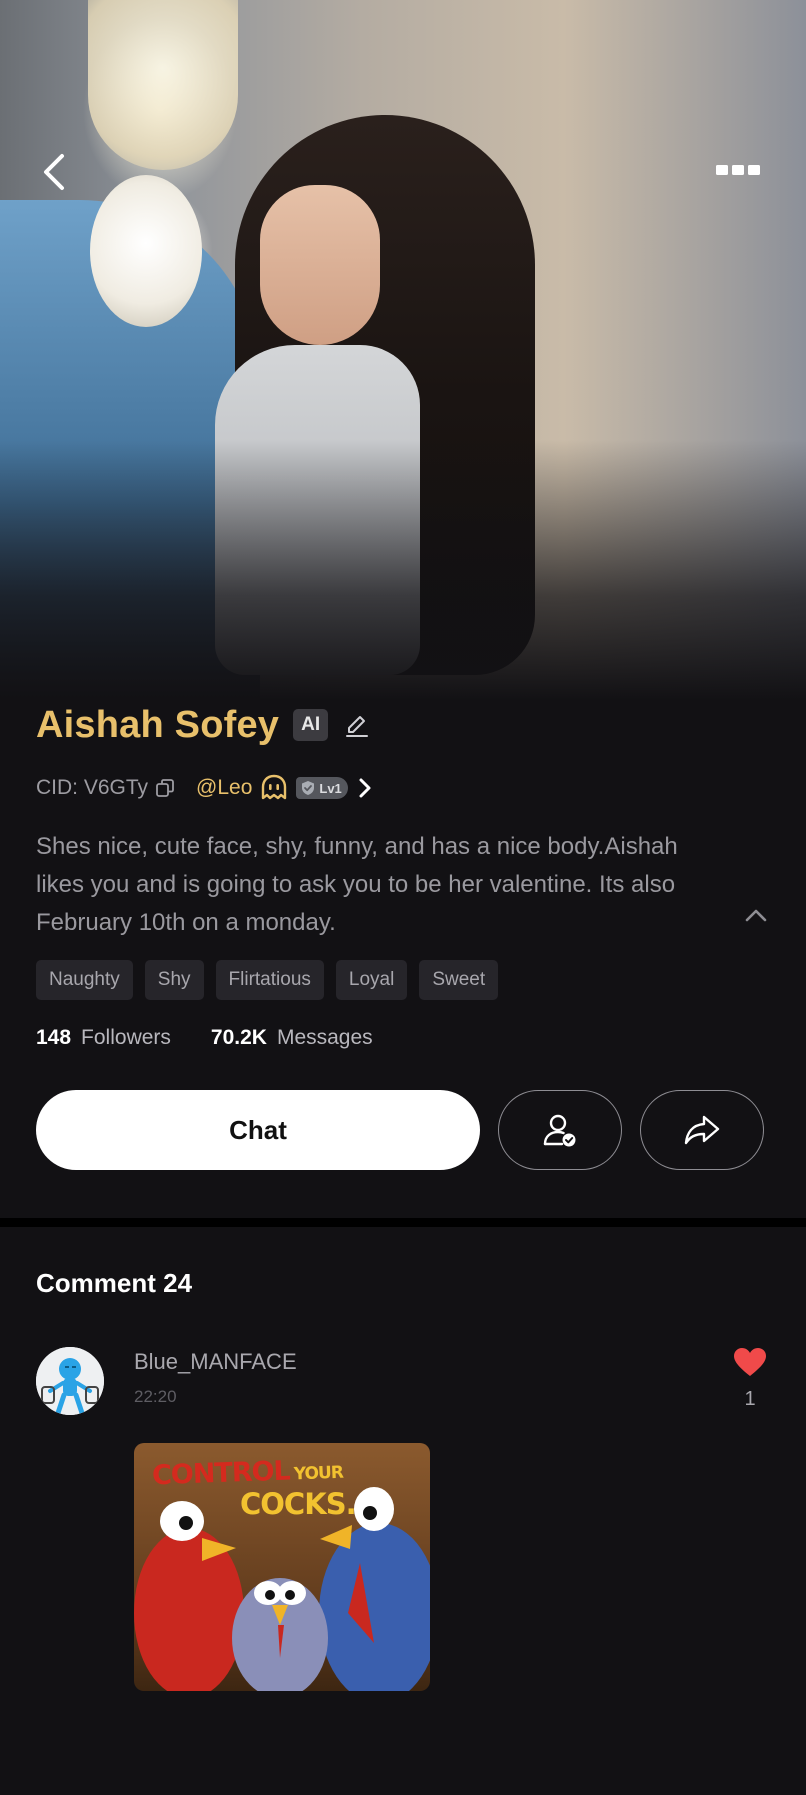 The width and height of the screenshot is (806, 1795). I want to click on comment-time: 22:20, so click(155, 1396).